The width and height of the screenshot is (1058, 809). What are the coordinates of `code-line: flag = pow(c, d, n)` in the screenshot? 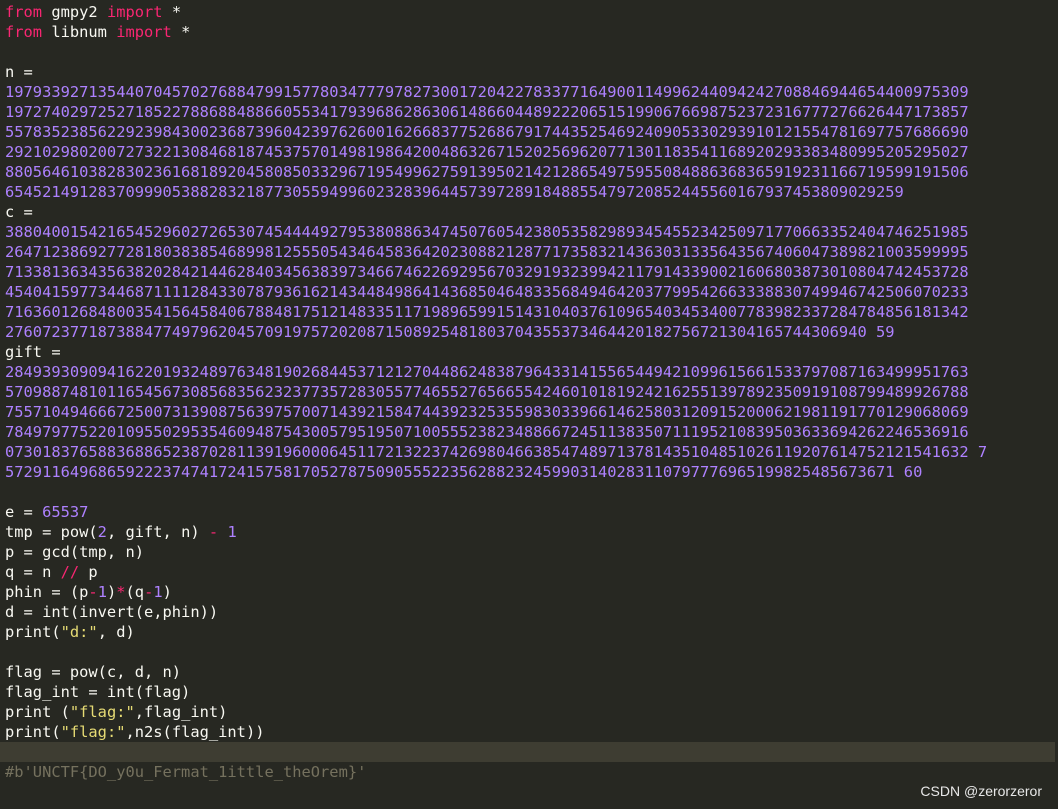 It's located at (530, 672).